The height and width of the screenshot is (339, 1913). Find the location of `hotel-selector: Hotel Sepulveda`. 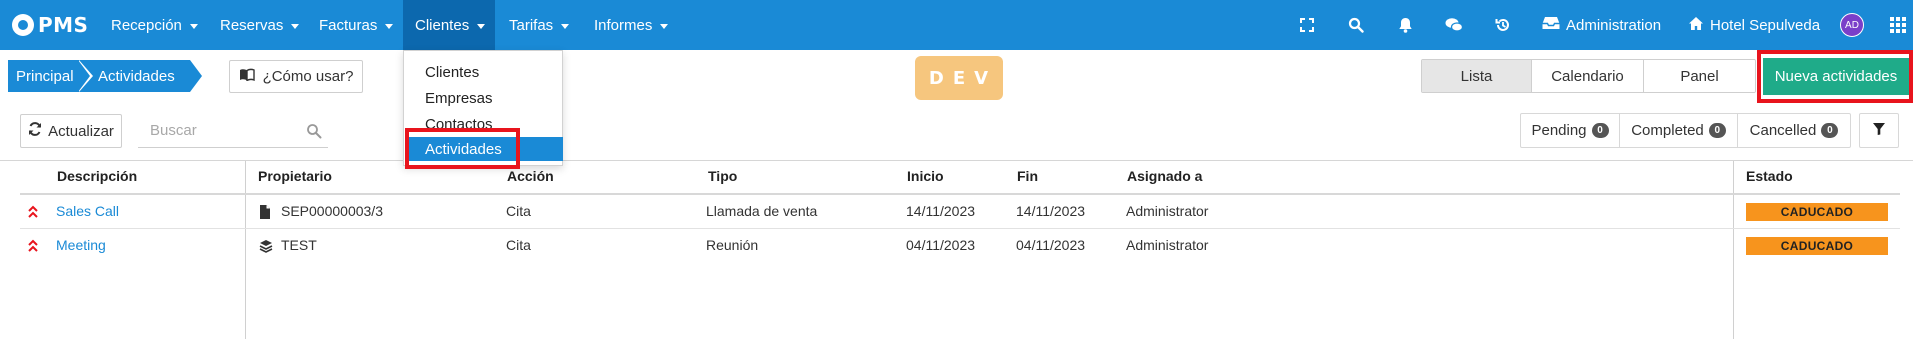

hotel-selector: Hotel Sepulveda is located at coordinates (1754, 25).